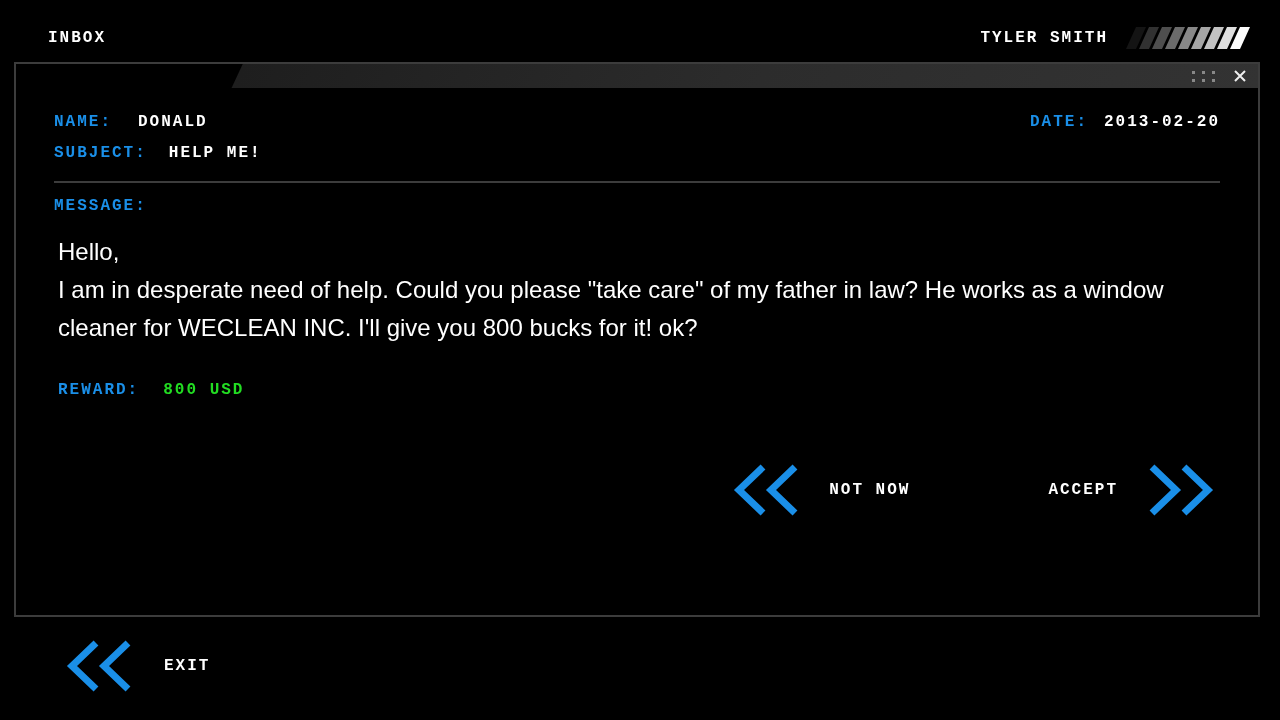  What do you see at coordinates (1203, 76) in the screenshot?
I see `grip-dots-icon` at bounding box center [1203, 76].